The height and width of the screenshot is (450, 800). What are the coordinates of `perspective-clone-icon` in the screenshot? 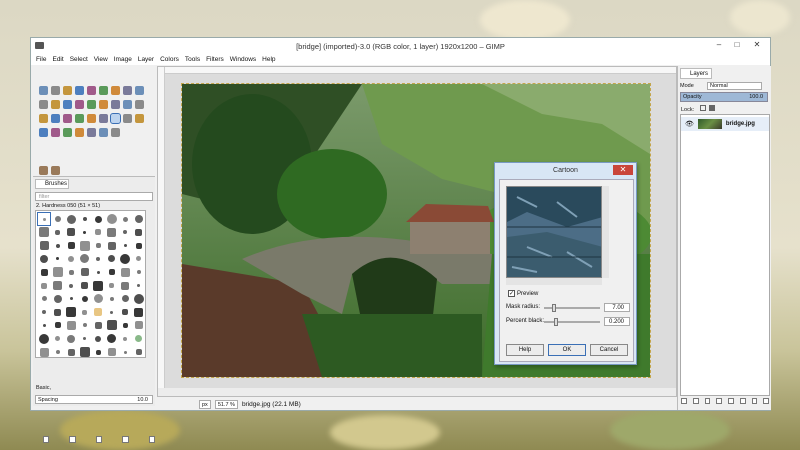 It's located at (79, 132).